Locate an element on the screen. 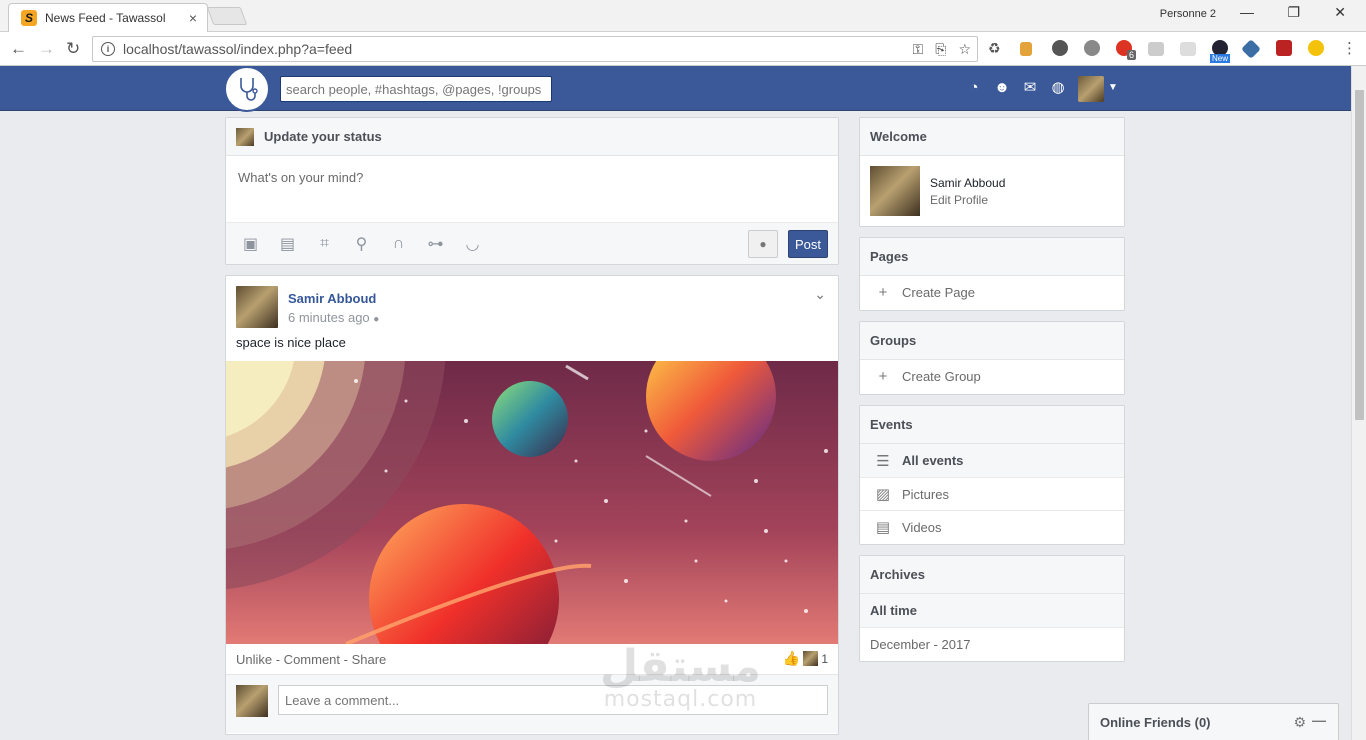 Image resolution: width=1366 pixels, height=740 pixels. archives-title: Archives is located at coordinates (992, 575).